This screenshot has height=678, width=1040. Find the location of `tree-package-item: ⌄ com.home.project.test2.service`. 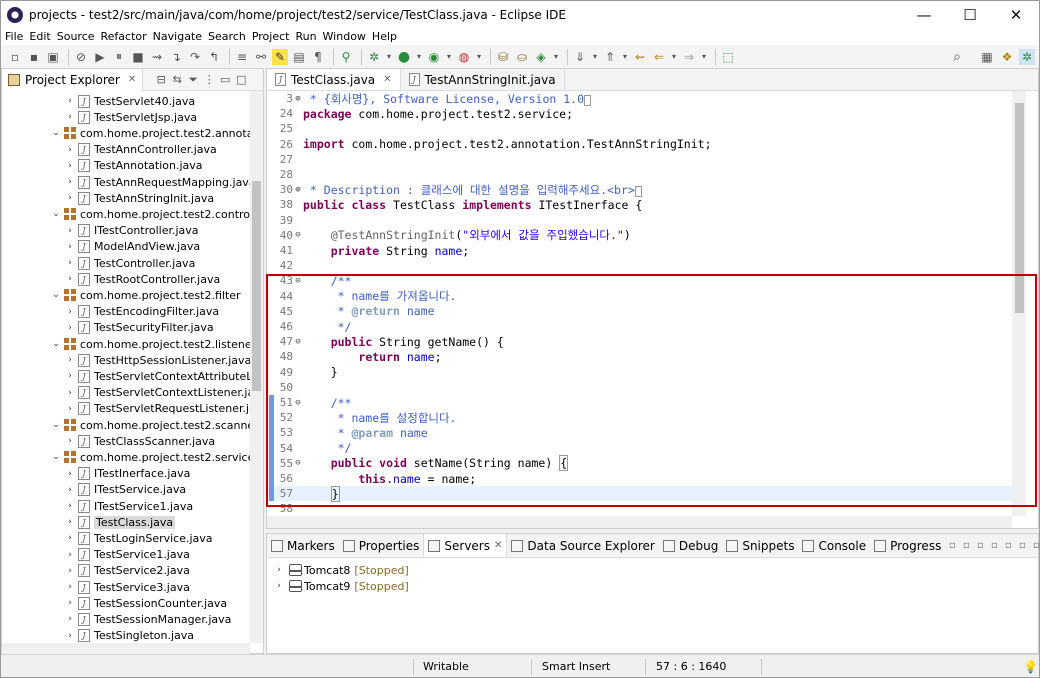

tree-package-item: ⌄ com.home.project.test2.service is located at coordinates (150, 457).